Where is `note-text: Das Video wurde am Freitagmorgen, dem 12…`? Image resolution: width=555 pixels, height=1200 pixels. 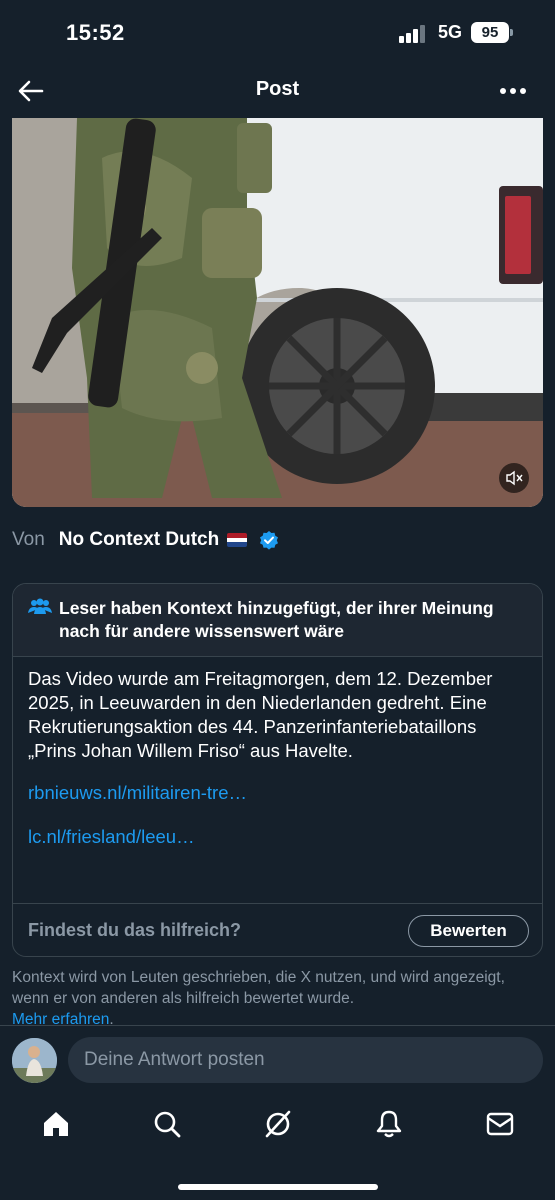 note-text: Das Video wurde am Freitagmorgen, dem 12… is located at coordinates (260, 714).